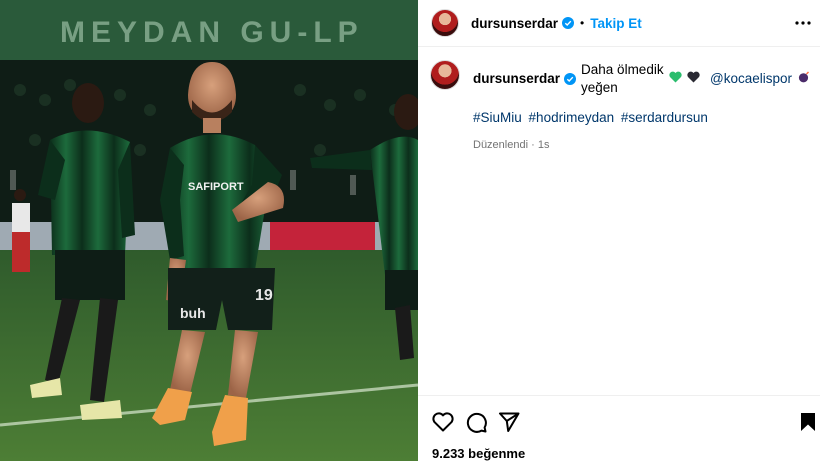  Describe the element at coordinates (212, 32) in the screenshot. I see `stadium-banner-text: MEYDAN GU-LP` at that location.